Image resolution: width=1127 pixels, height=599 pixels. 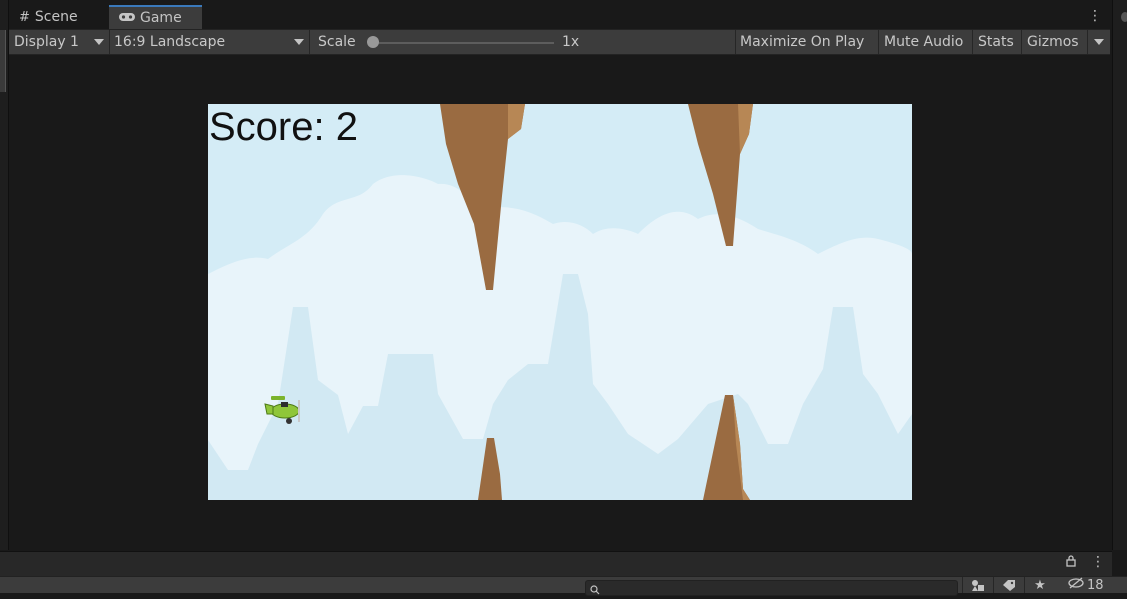 What do you see at coordinates (1119, 275) in the screenshot?
I see `right-panel-edge` at bounding box center [1119, 275].